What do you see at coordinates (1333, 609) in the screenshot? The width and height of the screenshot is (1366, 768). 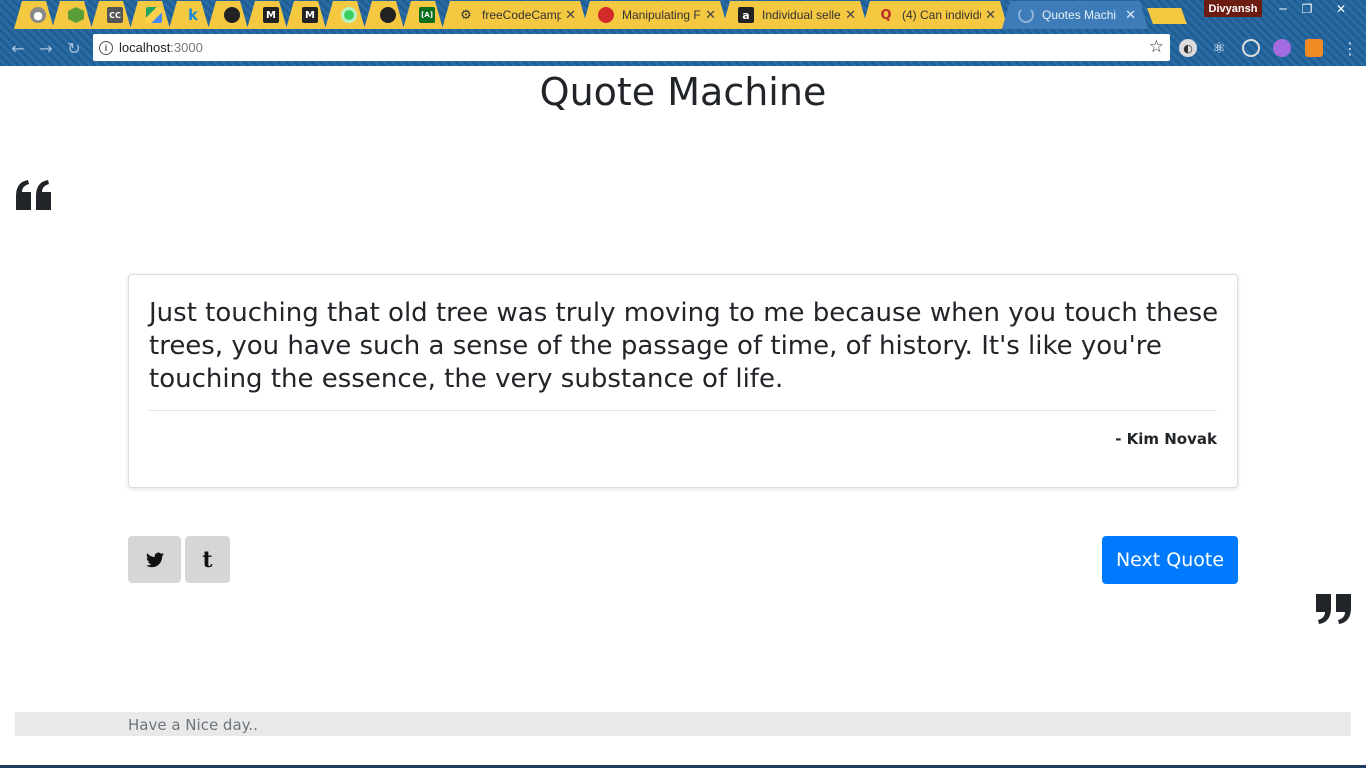 I see `quote-right-icon` at bounding box center [1333, 609].